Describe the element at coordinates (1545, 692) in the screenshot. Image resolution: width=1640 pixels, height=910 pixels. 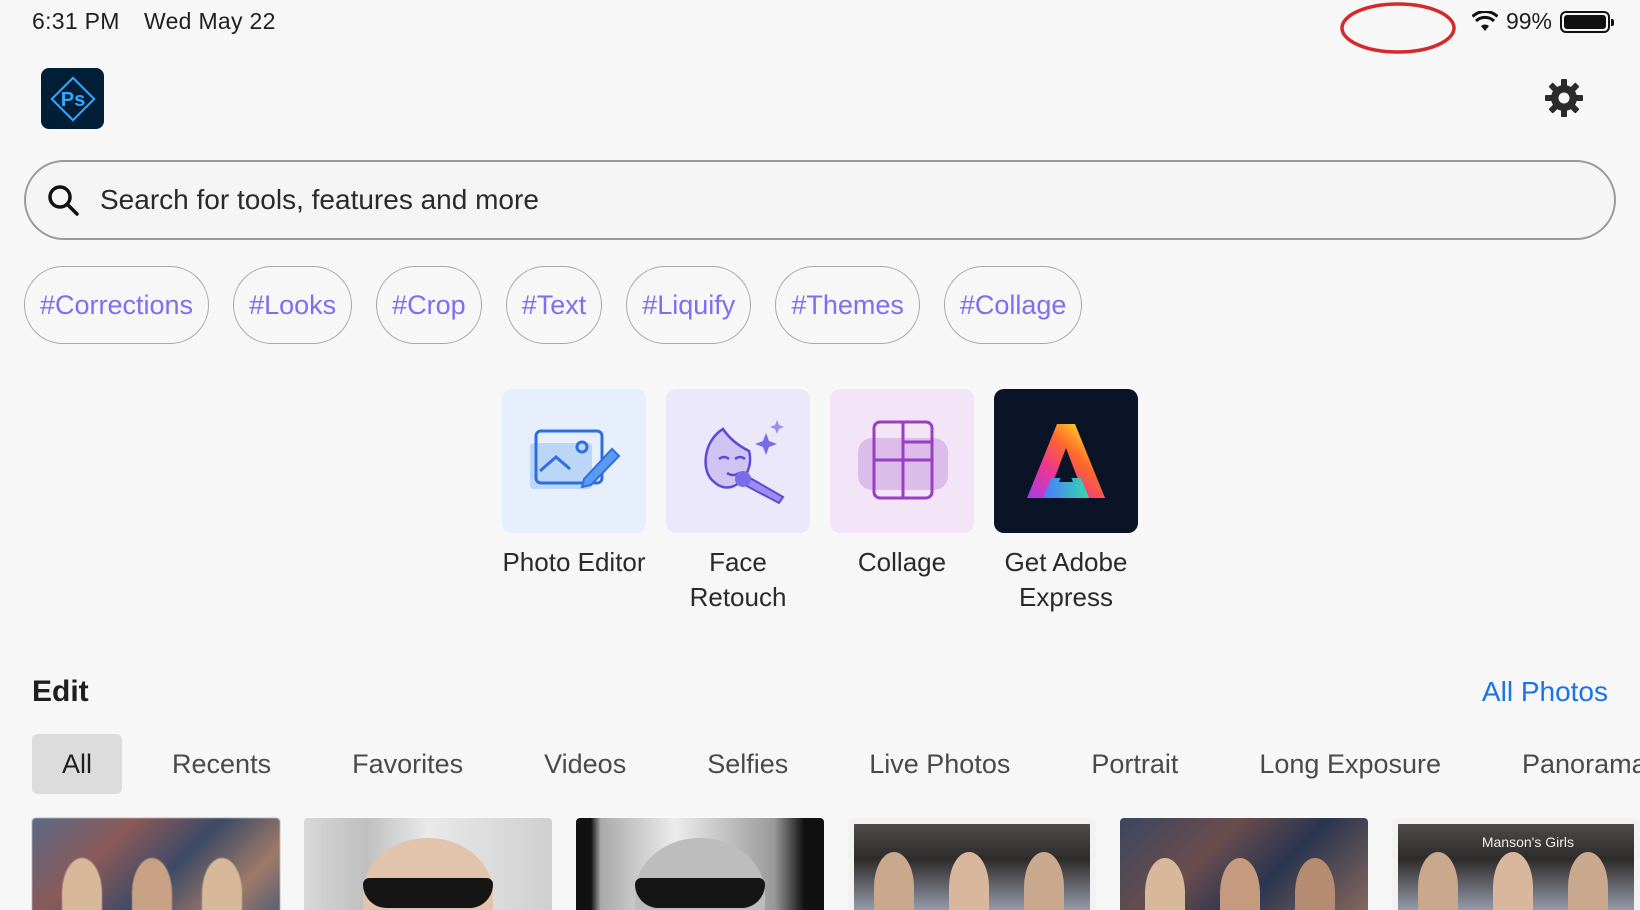
I see `all-photos-link: All Photos` at that location.